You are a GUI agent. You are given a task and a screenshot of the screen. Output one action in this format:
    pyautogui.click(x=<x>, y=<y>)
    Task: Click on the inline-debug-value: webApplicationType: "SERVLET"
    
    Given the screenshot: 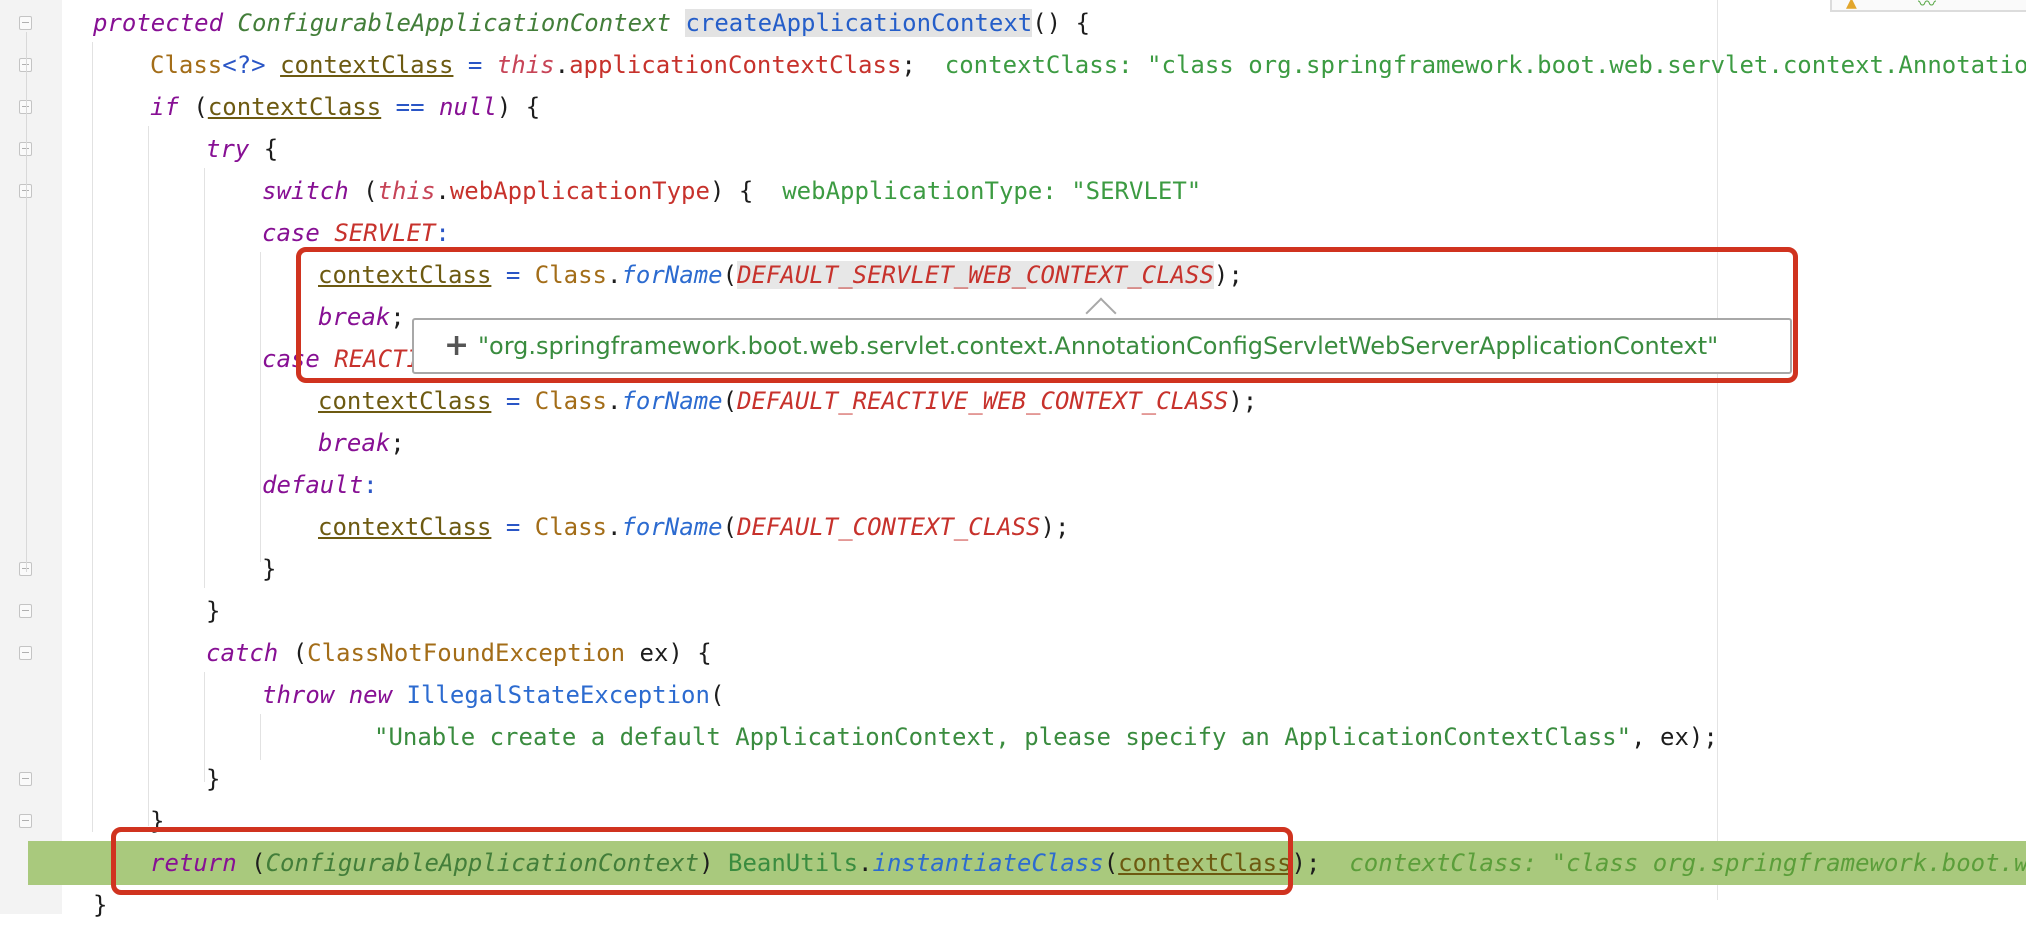 What is the action you would take?
    pyautogui.click(x=992, y=191)
    